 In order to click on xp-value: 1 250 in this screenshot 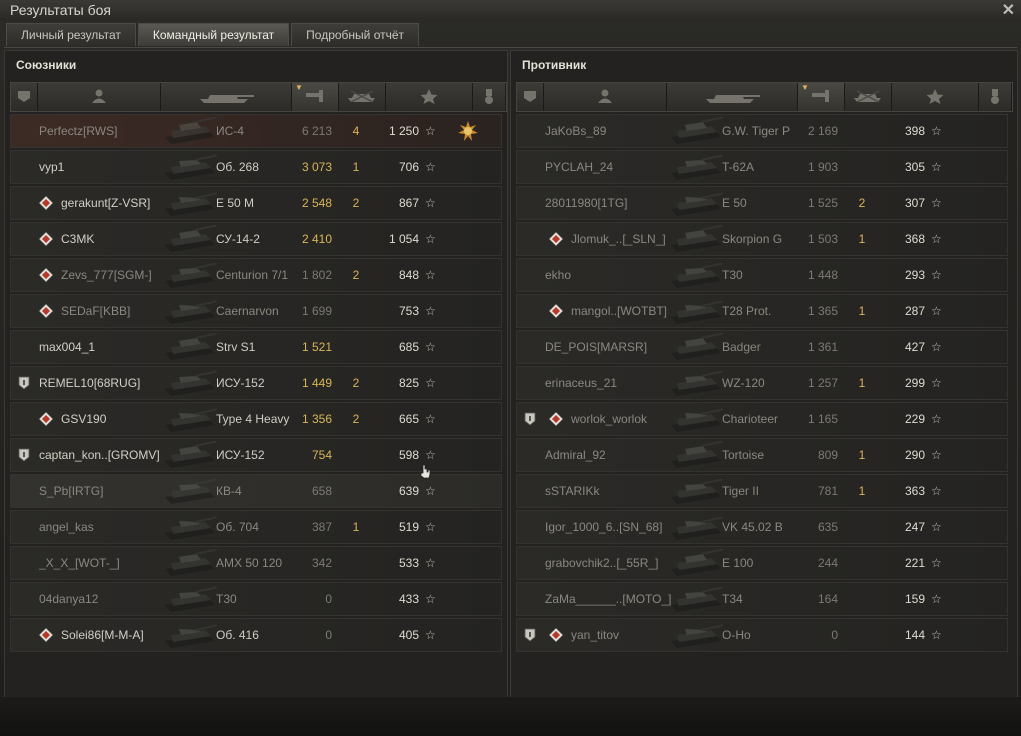, I will do `click(403, 131)`.